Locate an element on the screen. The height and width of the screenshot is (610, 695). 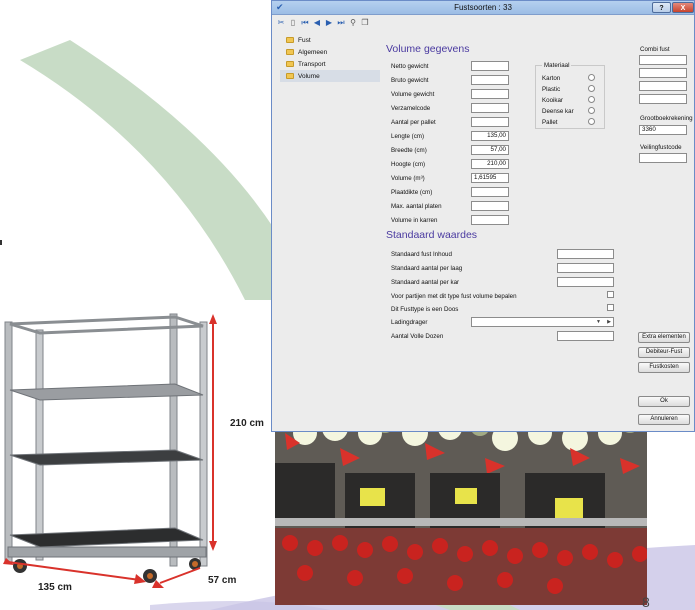
radio-label: Karton is located at coordinates (551, 78).